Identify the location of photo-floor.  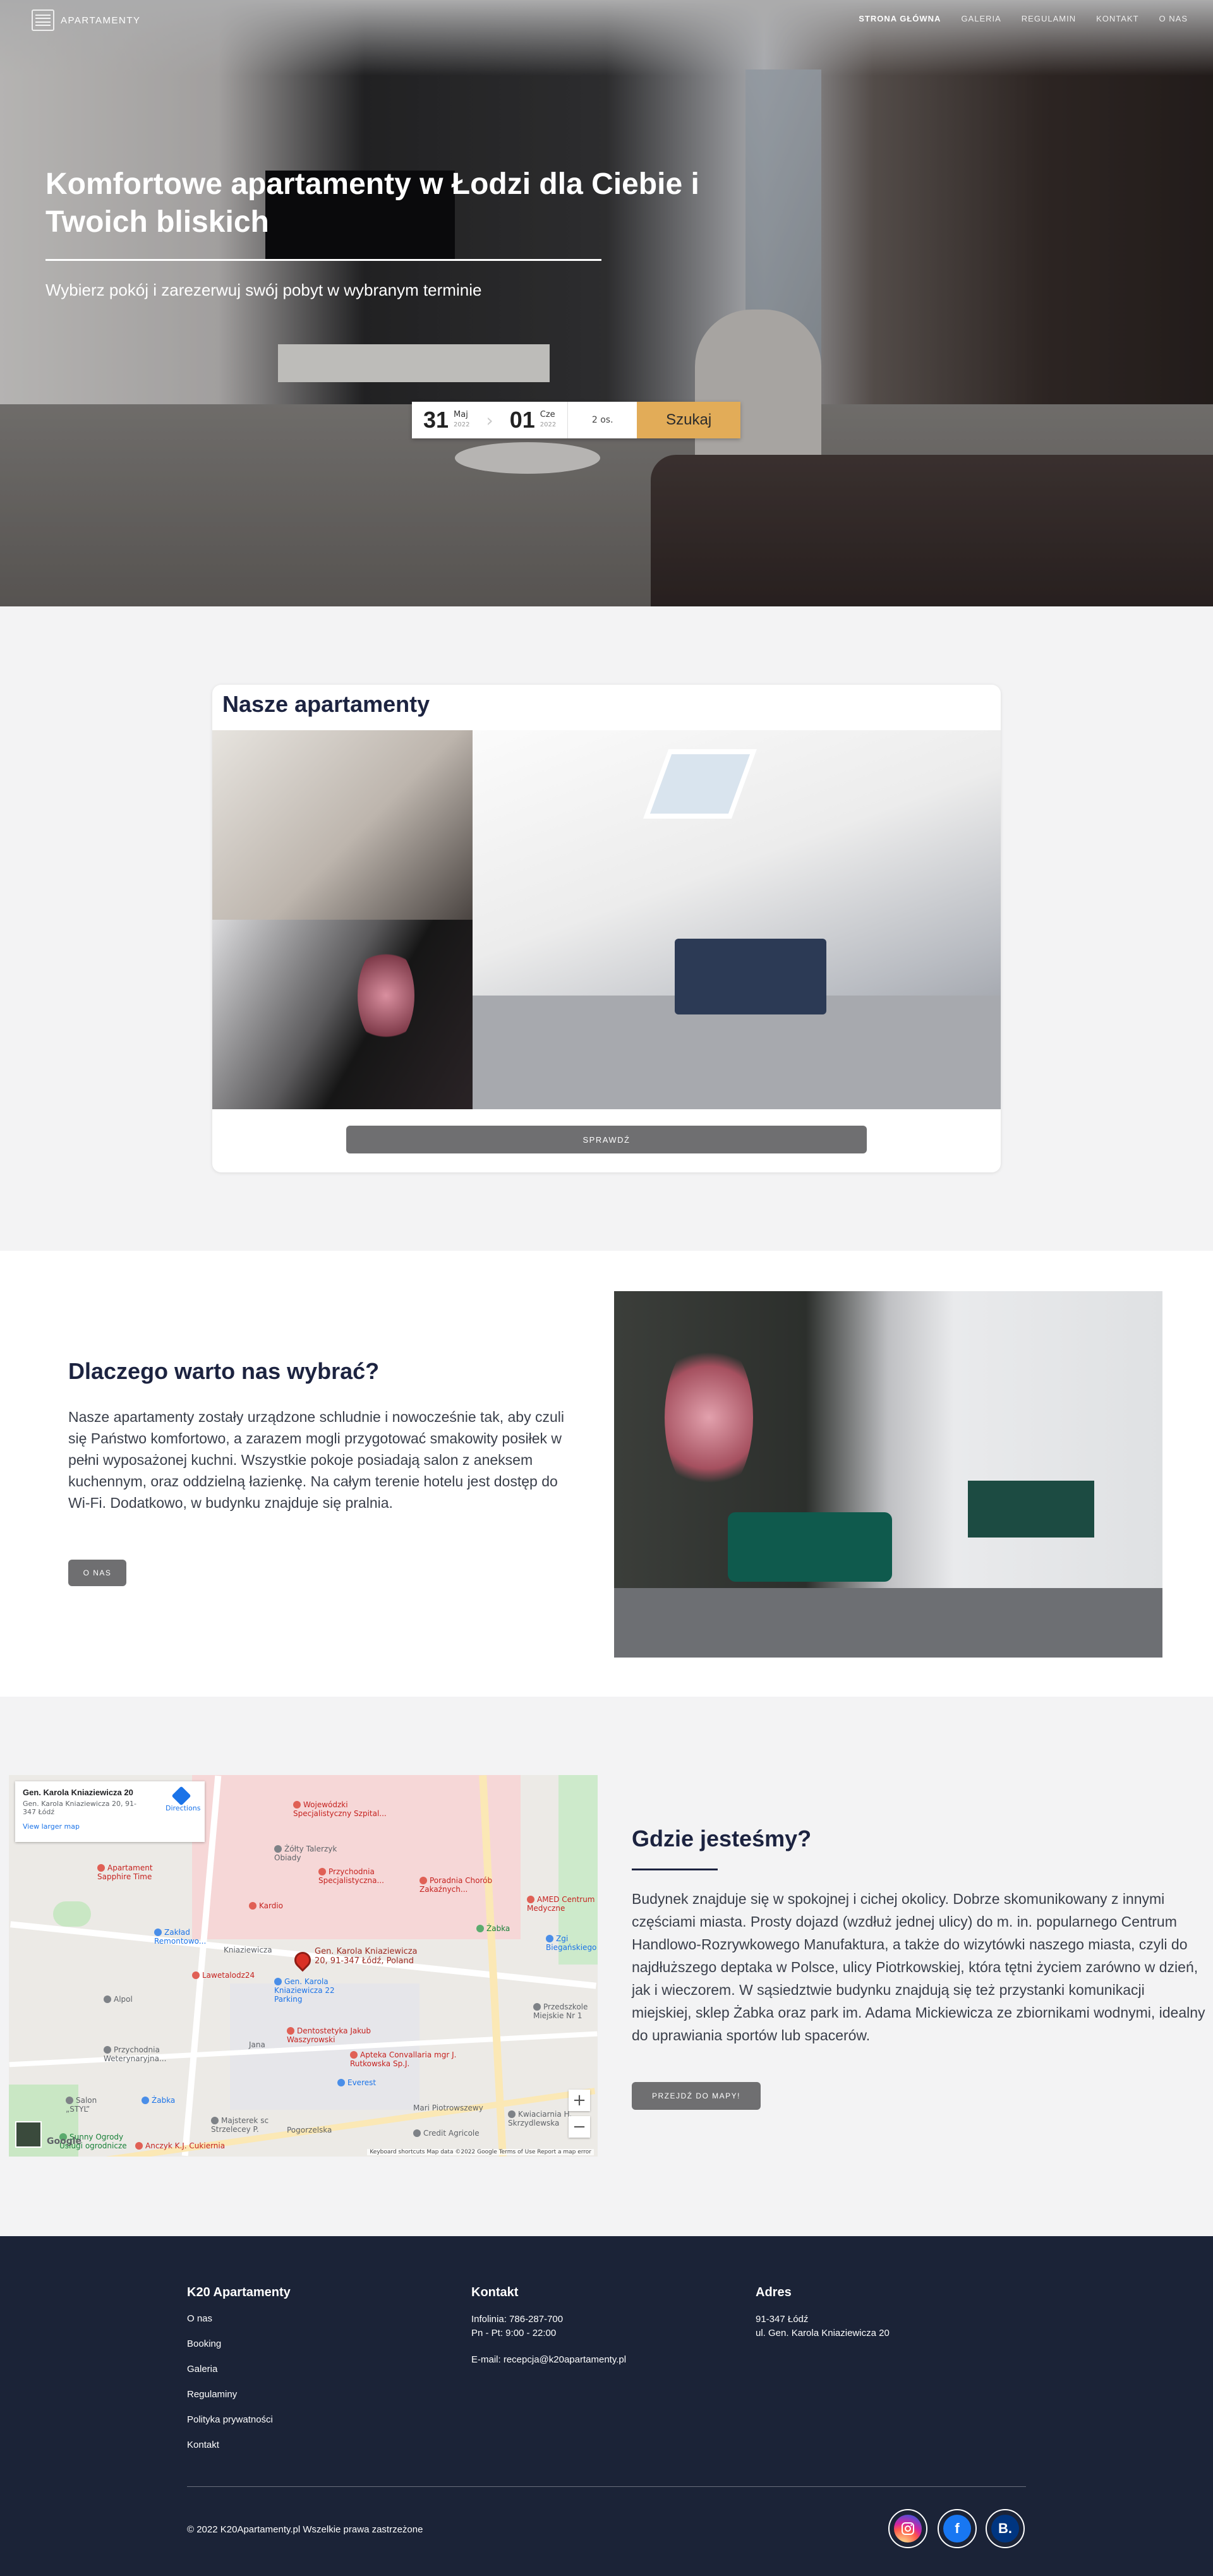
(888, 1623).